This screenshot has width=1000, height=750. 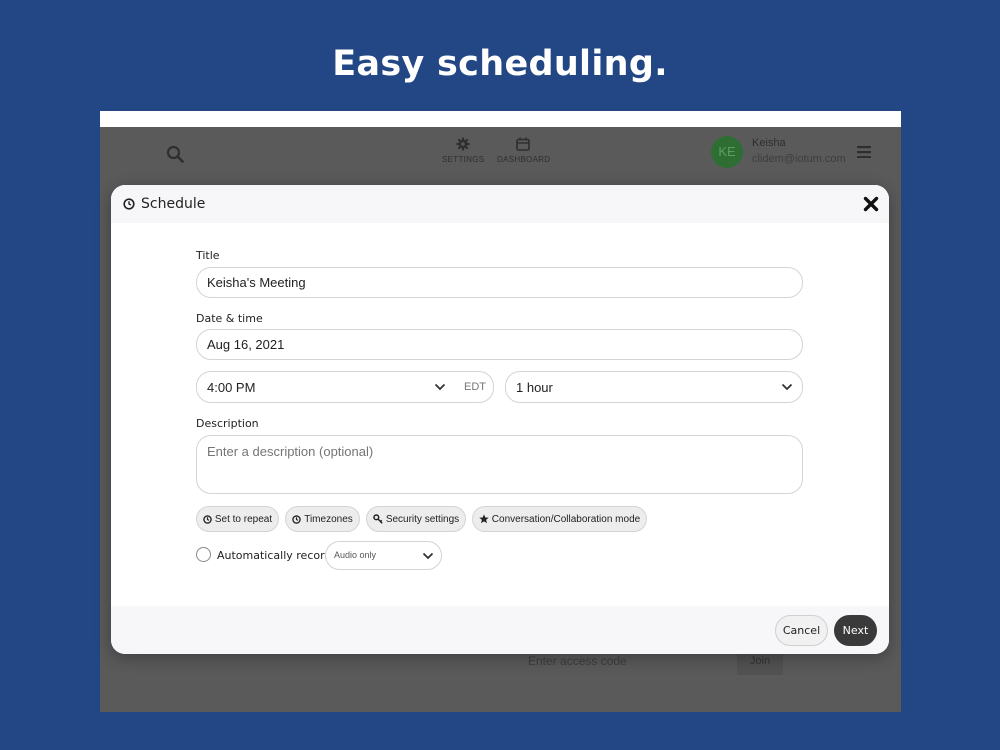 I want to click on nav-settings-label: SETTINGS, so click(x=463, y=159).